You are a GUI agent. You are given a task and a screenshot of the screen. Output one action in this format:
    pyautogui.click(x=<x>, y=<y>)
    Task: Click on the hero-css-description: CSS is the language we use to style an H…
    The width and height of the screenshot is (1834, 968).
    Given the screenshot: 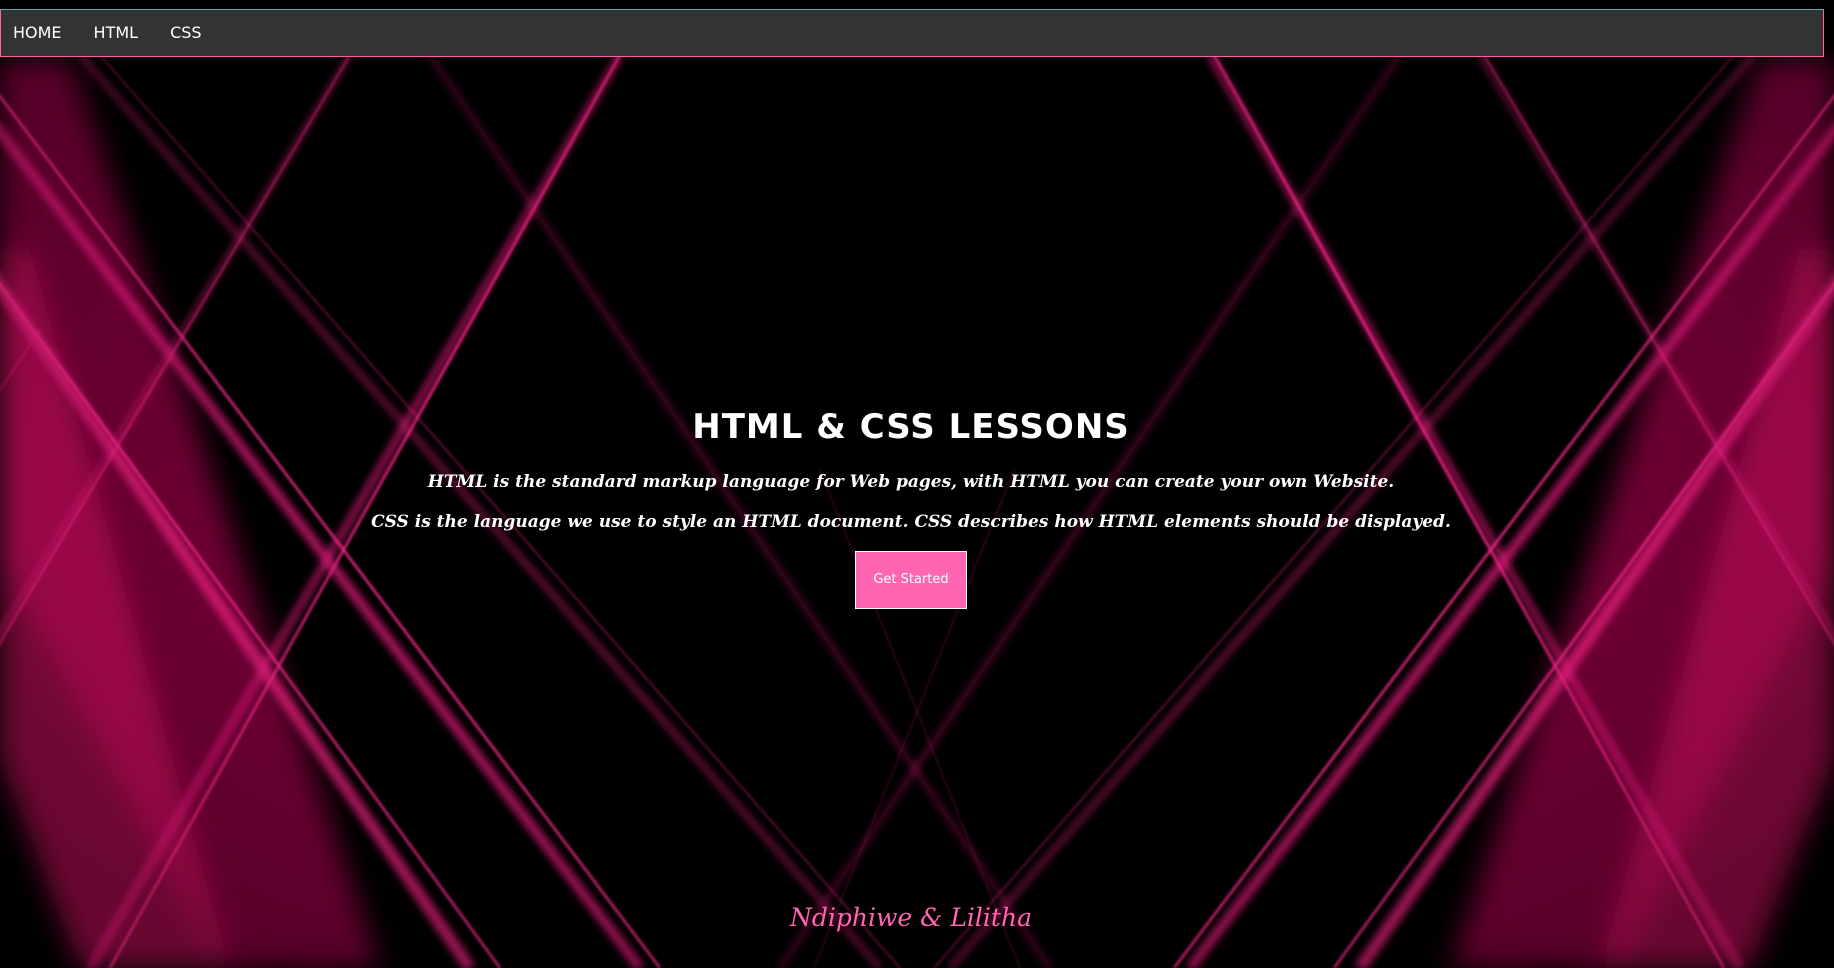 What is the action you would take?
    pyautogui.click(x=911, y=522)
    